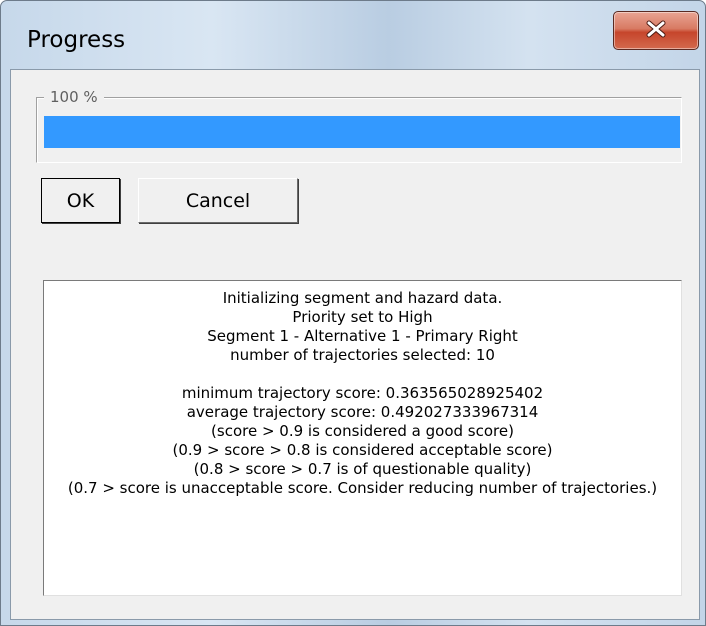 This screenshot has width=706, height=626. What do you see at coordinates (362, 374) in the screenshot?
I see `log-spacer` at bounding box center [362, 374].